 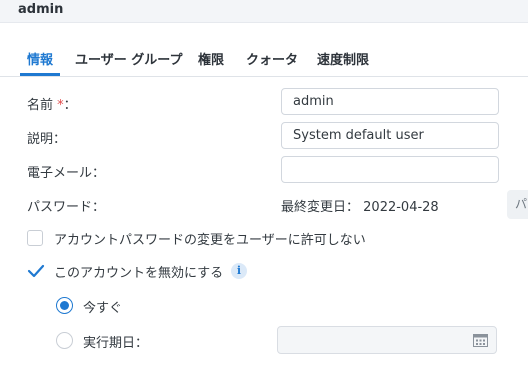 What do you see at coordinates (64, 305) in the screenshot?
I see `disable-now-radio` at bounding box center [64, 305].